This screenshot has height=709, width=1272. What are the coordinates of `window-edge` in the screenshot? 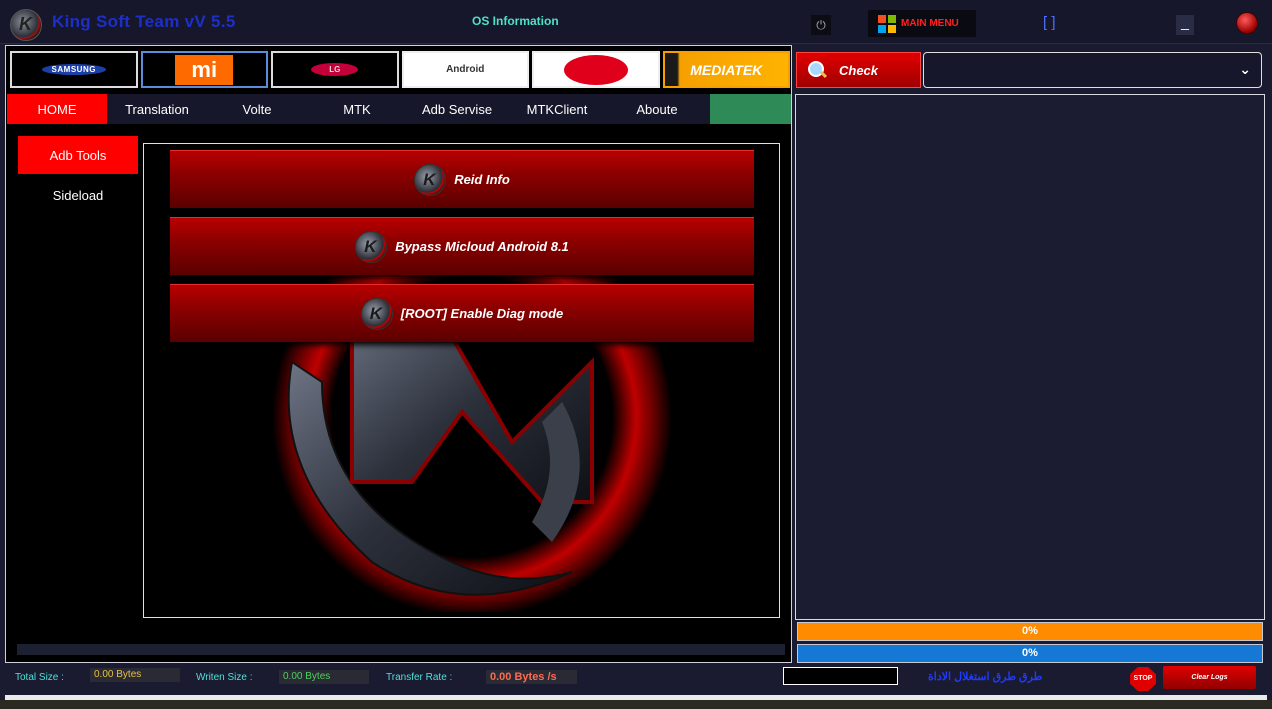 It's located at (636, 704).